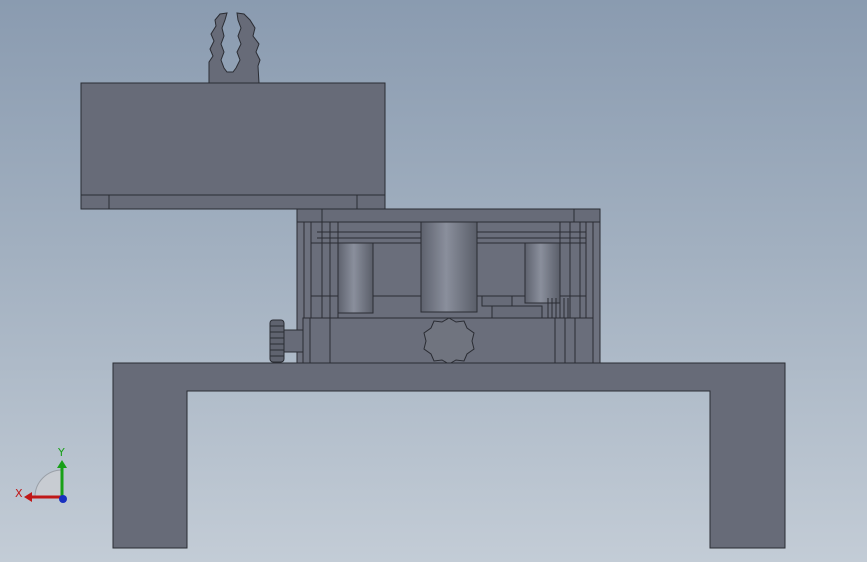  What do you see at coordinates (62, 464) in the screenshot?
I see `y-axis-arrow` at bounding box center [62, 464].